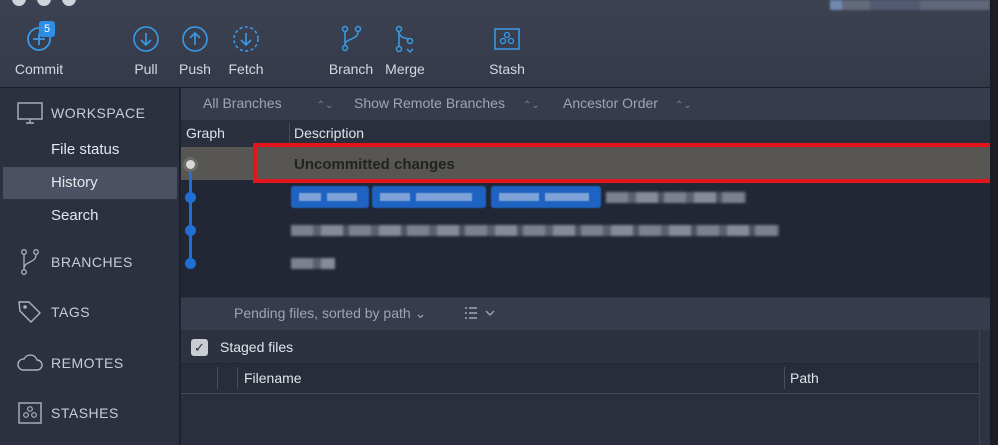 This screenshot has height=445, width=998. I want to click on annotation-highlight-box, so click(623, 163).